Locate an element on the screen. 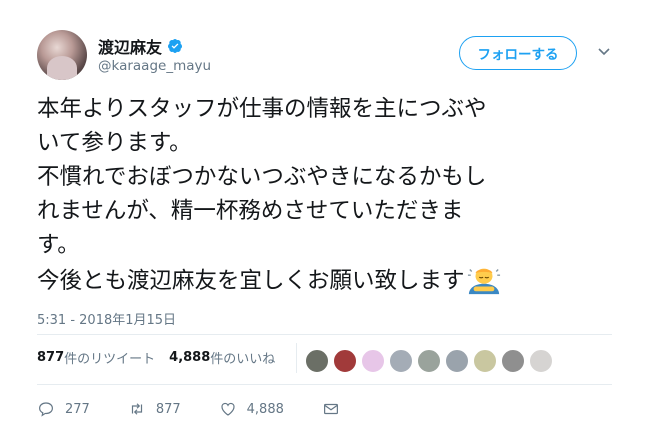 This screenshot has width=650, height=446. retweet-icon is located at coordinates (136, 409).